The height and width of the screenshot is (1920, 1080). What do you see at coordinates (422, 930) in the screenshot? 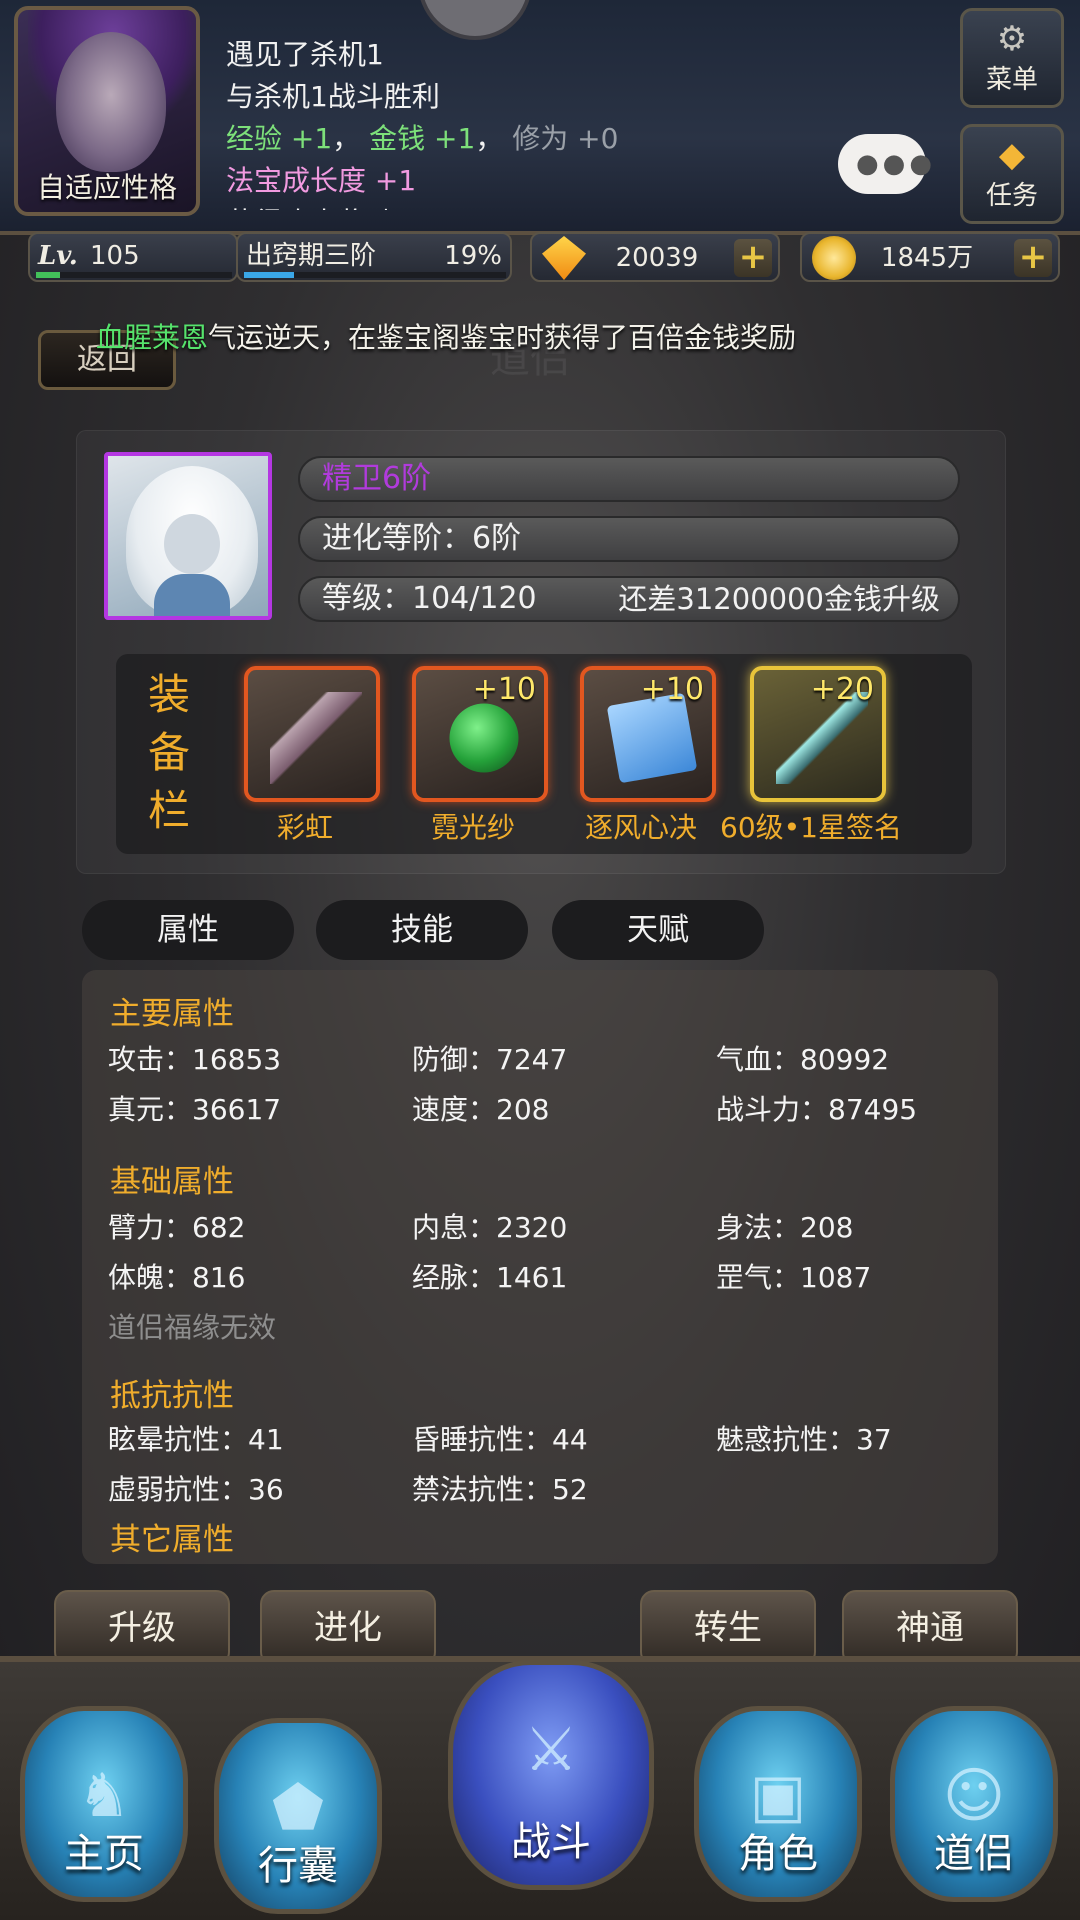
I see `tab-skills: 技能` at bounding box center [422, 930].